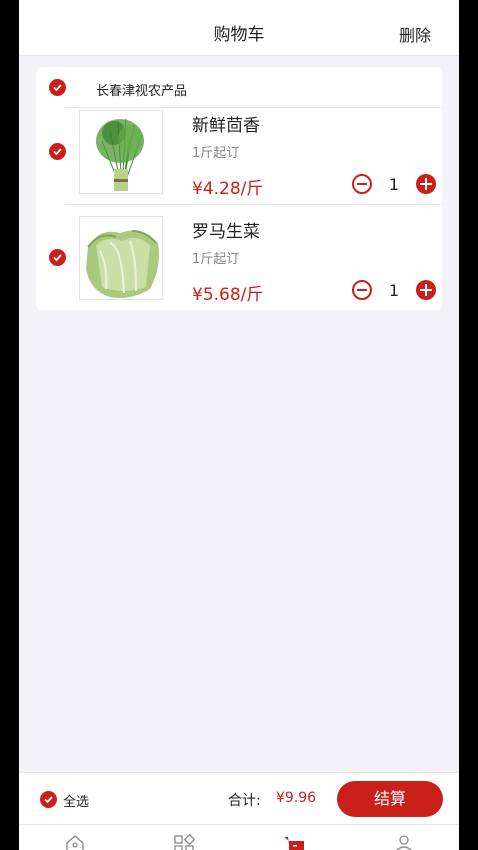  Describe the element at coordinates (121, 258) in the screenshot. I see `product-image-romaine` at that location.